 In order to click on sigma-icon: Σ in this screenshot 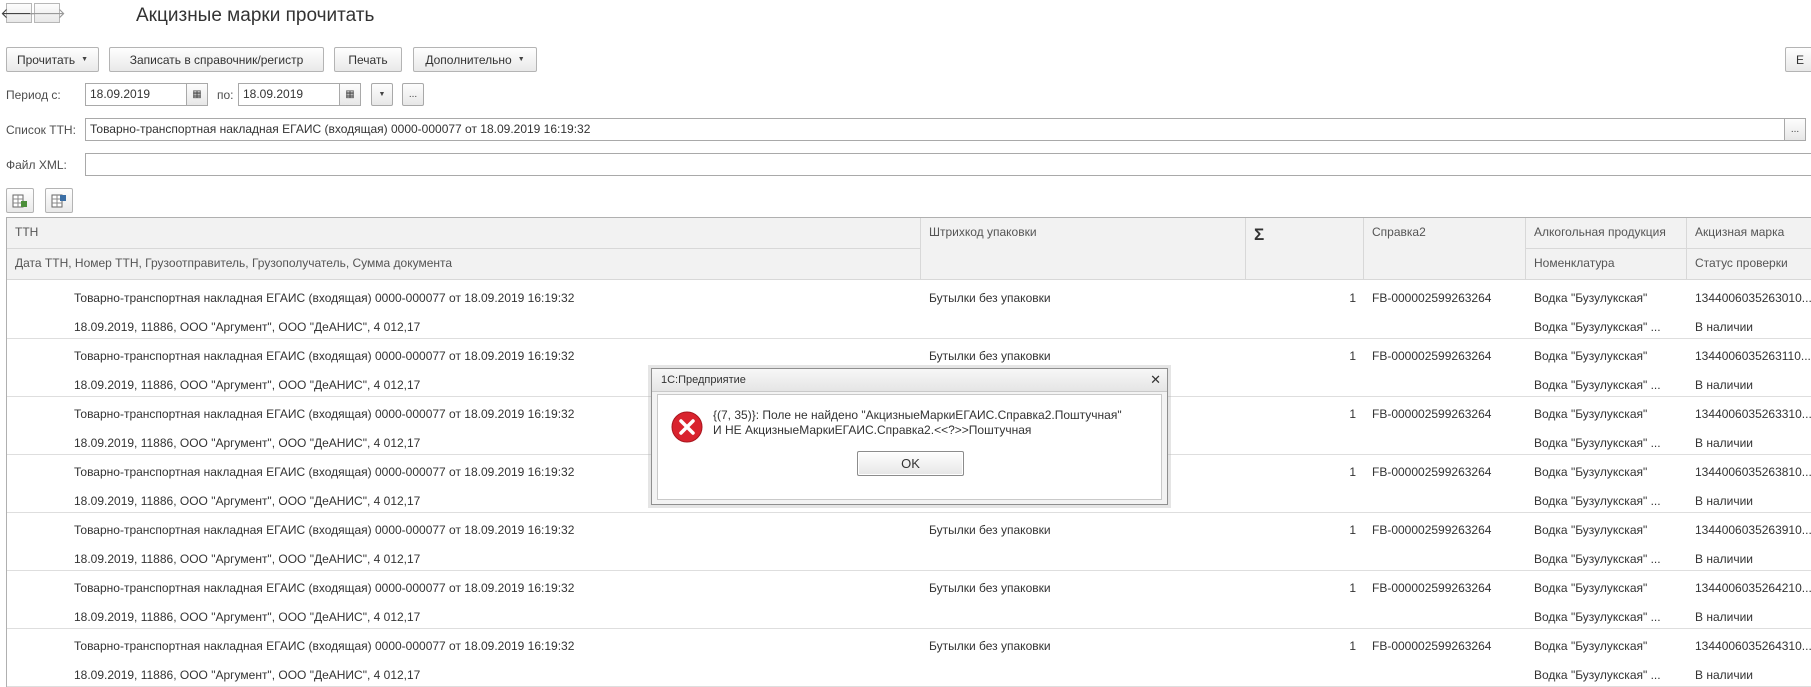, I will do `click(1259, 234)`.